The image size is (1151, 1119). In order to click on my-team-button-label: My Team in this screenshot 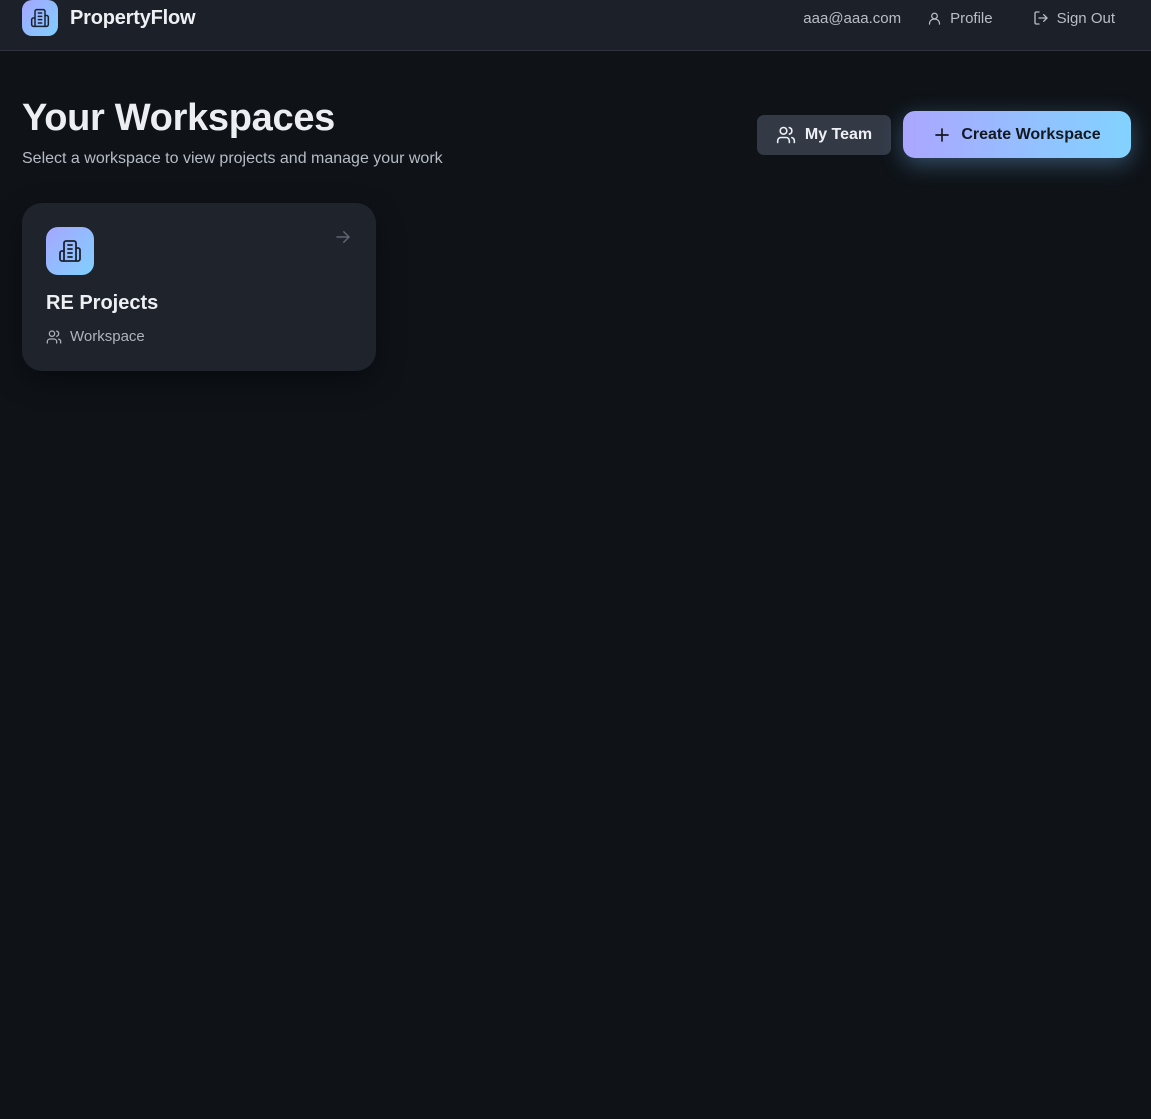, I will do `click(838, 134)`.